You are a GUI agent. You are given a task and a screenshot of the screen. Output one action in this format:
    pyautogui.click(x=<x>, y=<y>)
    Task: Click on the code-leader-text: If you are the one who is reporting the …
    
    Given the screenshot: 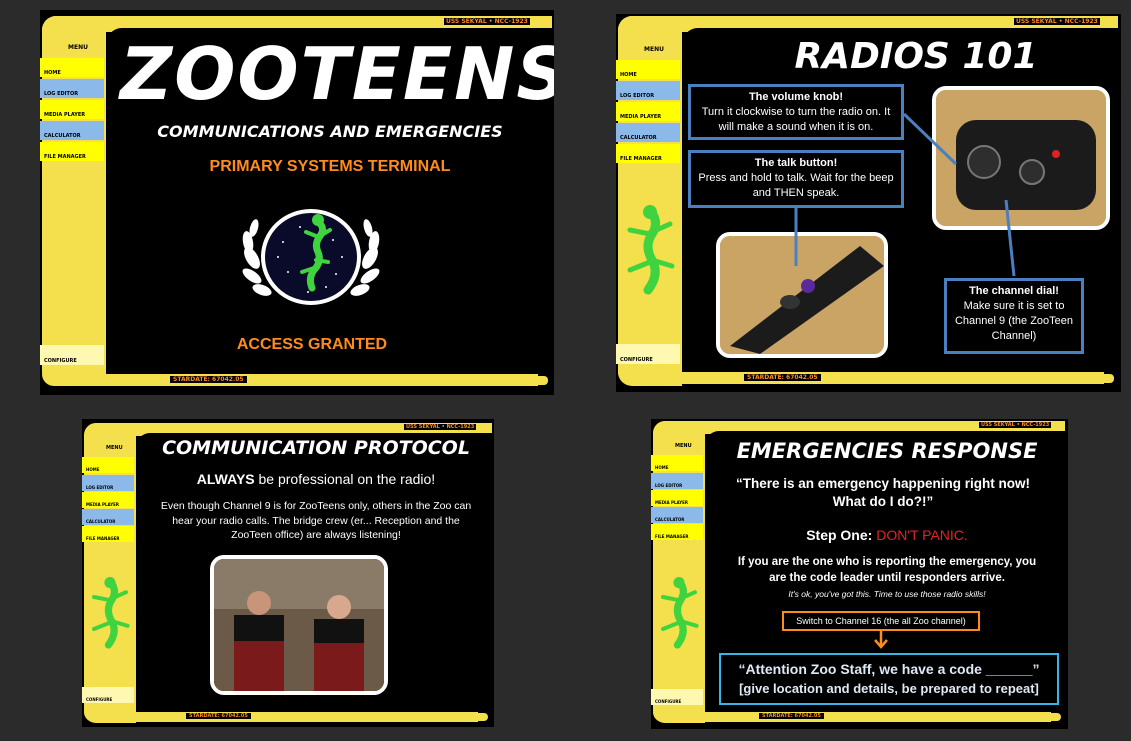 What is the action you would take?
    pyautogui.click(x=887, y=570)
    